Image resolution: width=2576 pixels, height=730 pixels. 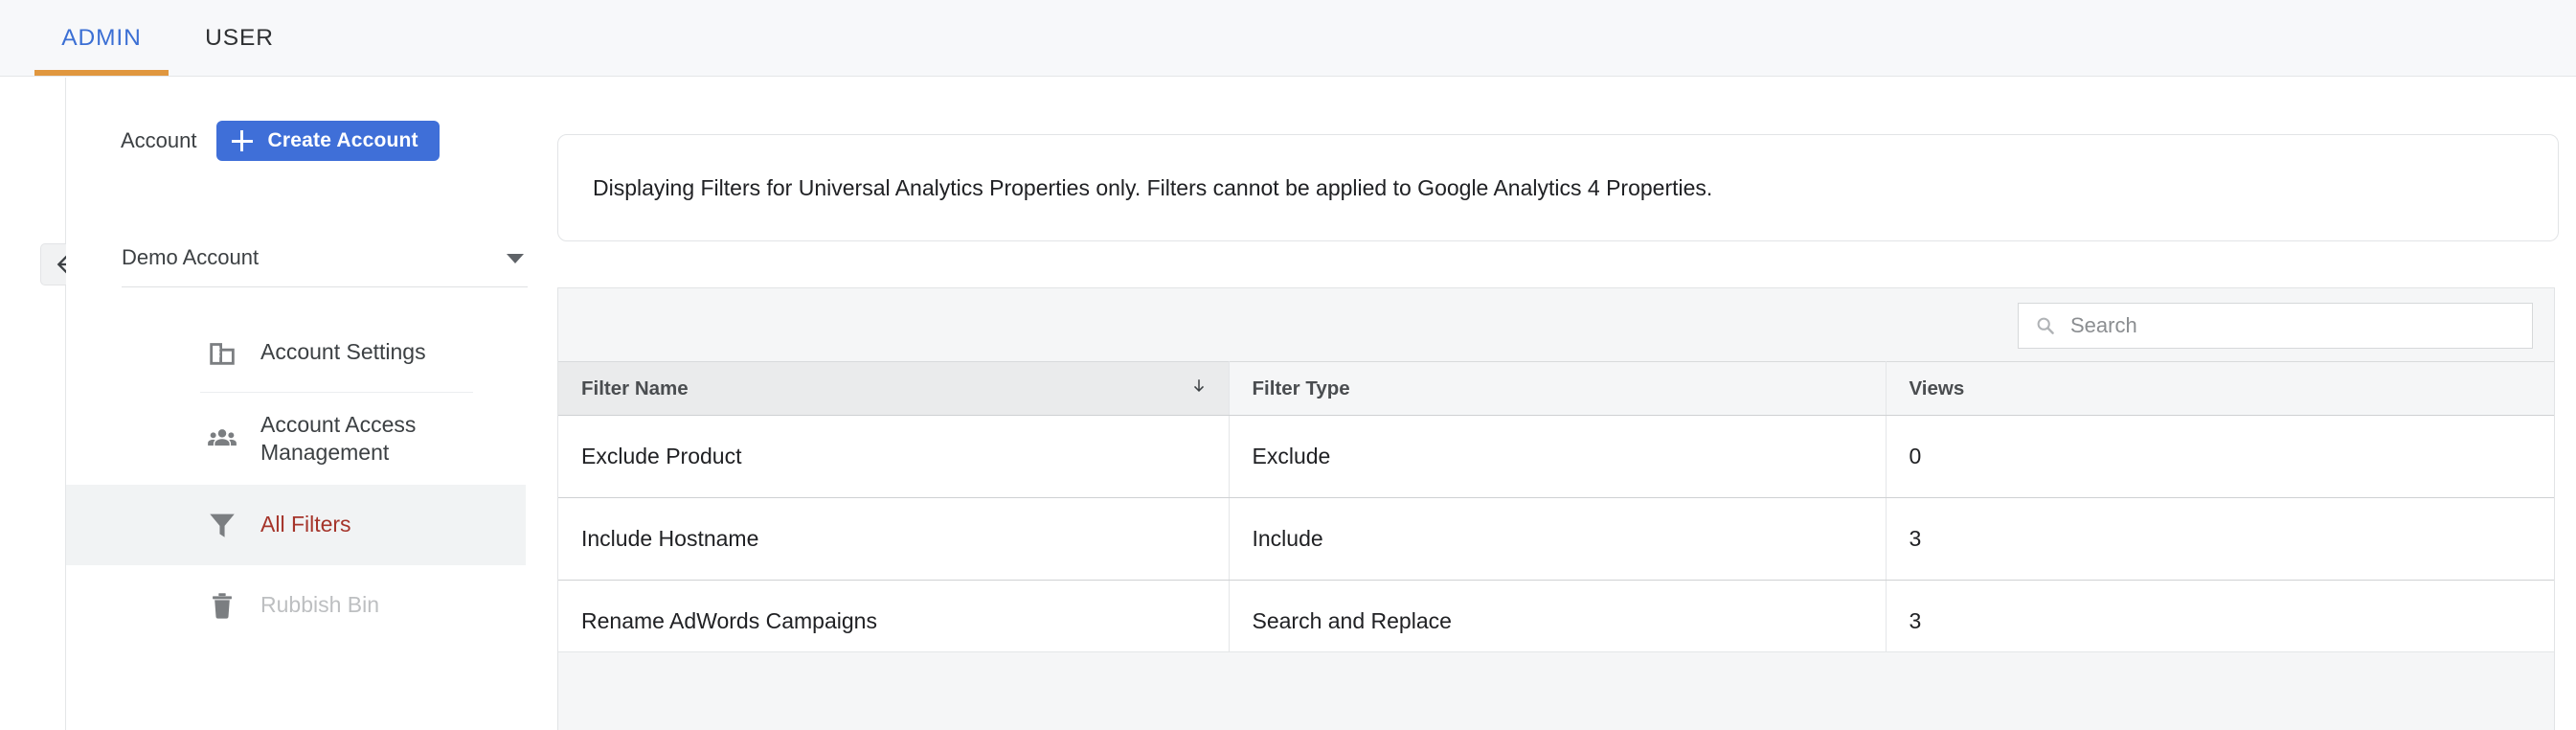 I want to click on sidebar-item-label: Rubbish Bin, so click(x=320, y=605).